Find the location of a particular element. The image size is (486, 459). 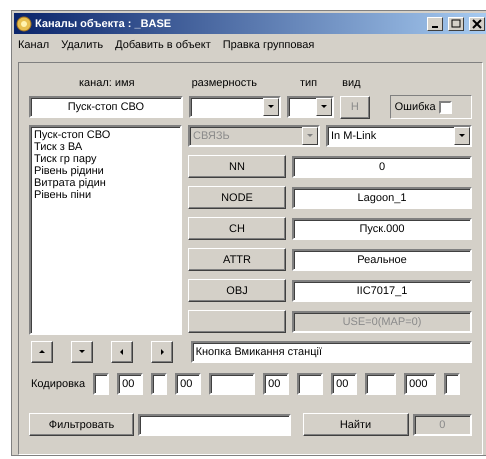

list-item: Витрата рідин is located at coordinates (105, 183).